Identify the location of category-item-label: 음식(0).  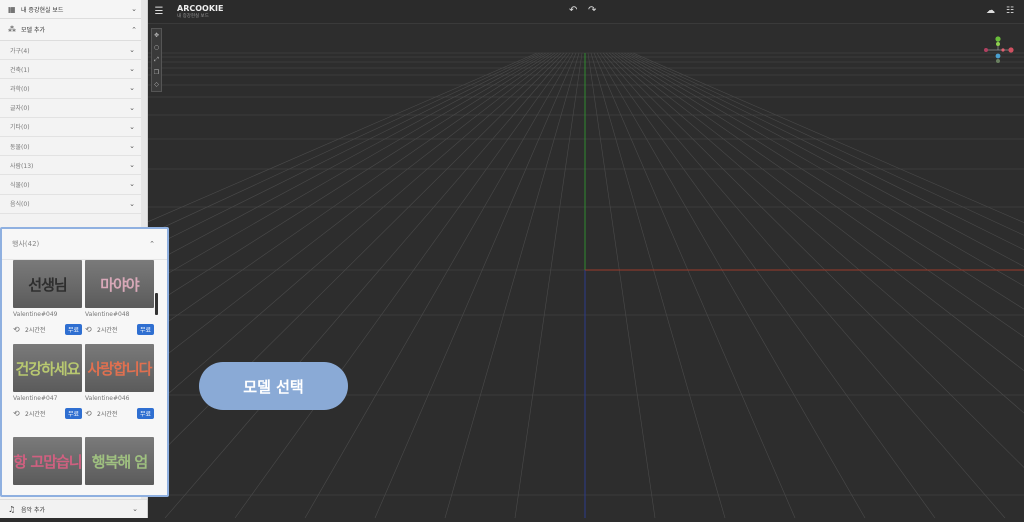
(20, 205).